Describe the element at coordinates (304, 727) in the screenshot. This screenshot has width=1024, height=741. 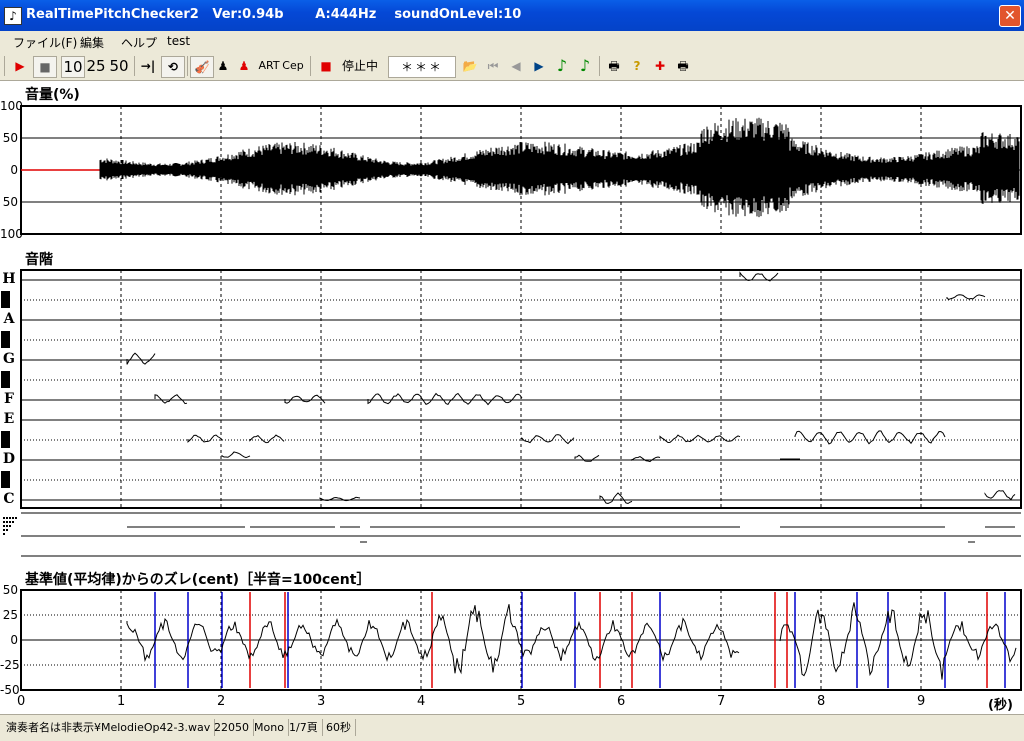
I see `status-page: 1/7頁` at that location.